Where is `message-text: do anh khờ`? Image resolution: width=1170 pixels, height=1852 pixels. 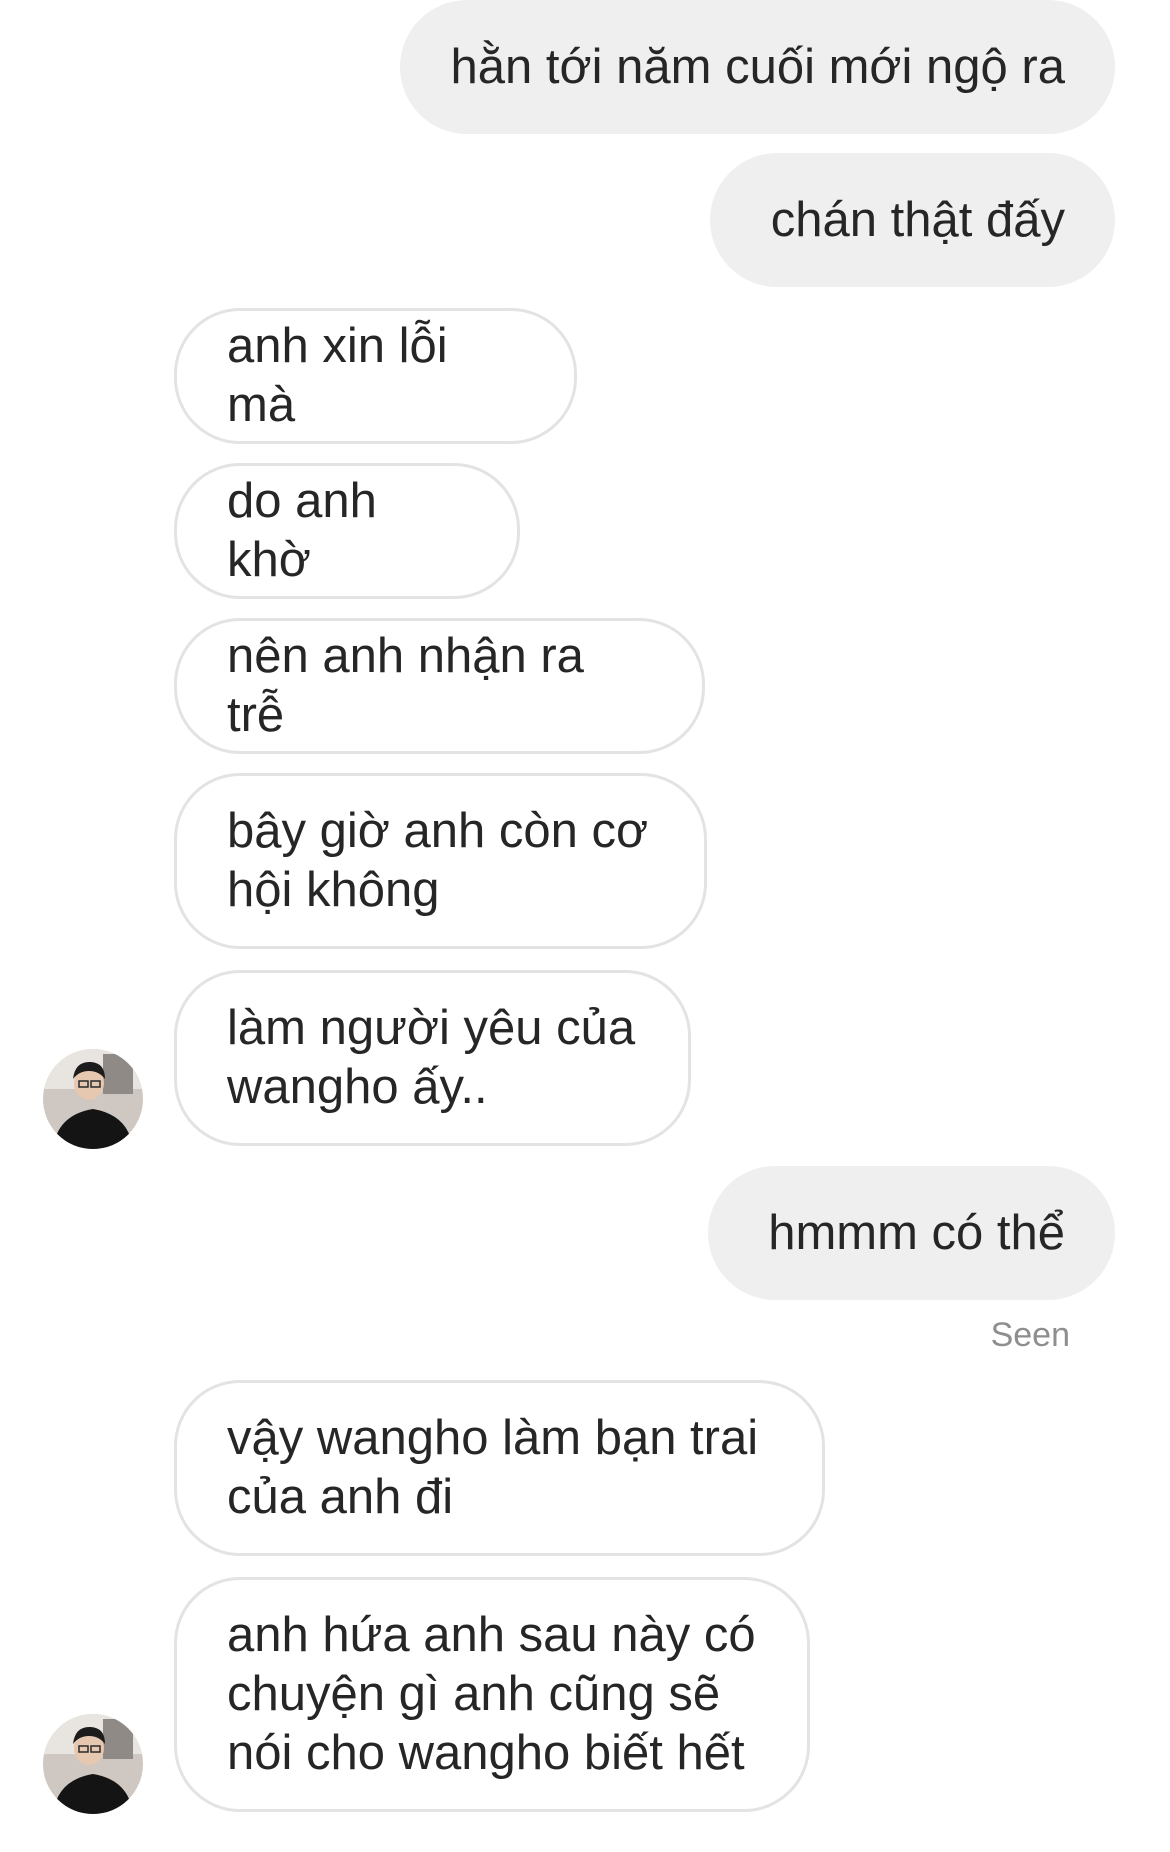 message-text: do anh khờ is located at coordinates (302, 530).